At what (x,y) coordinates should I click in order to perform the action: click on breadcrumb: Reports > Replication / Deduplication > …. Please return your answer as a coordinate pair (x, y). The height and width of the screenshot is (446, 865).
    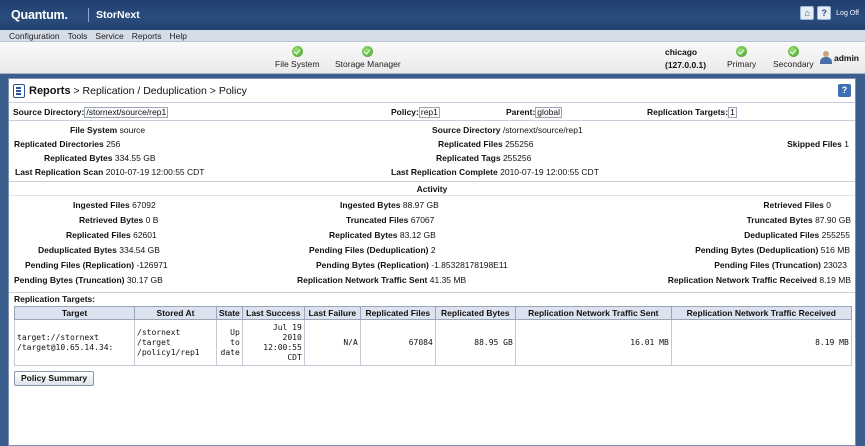
    Looking at the image, I should click on (138, 91).